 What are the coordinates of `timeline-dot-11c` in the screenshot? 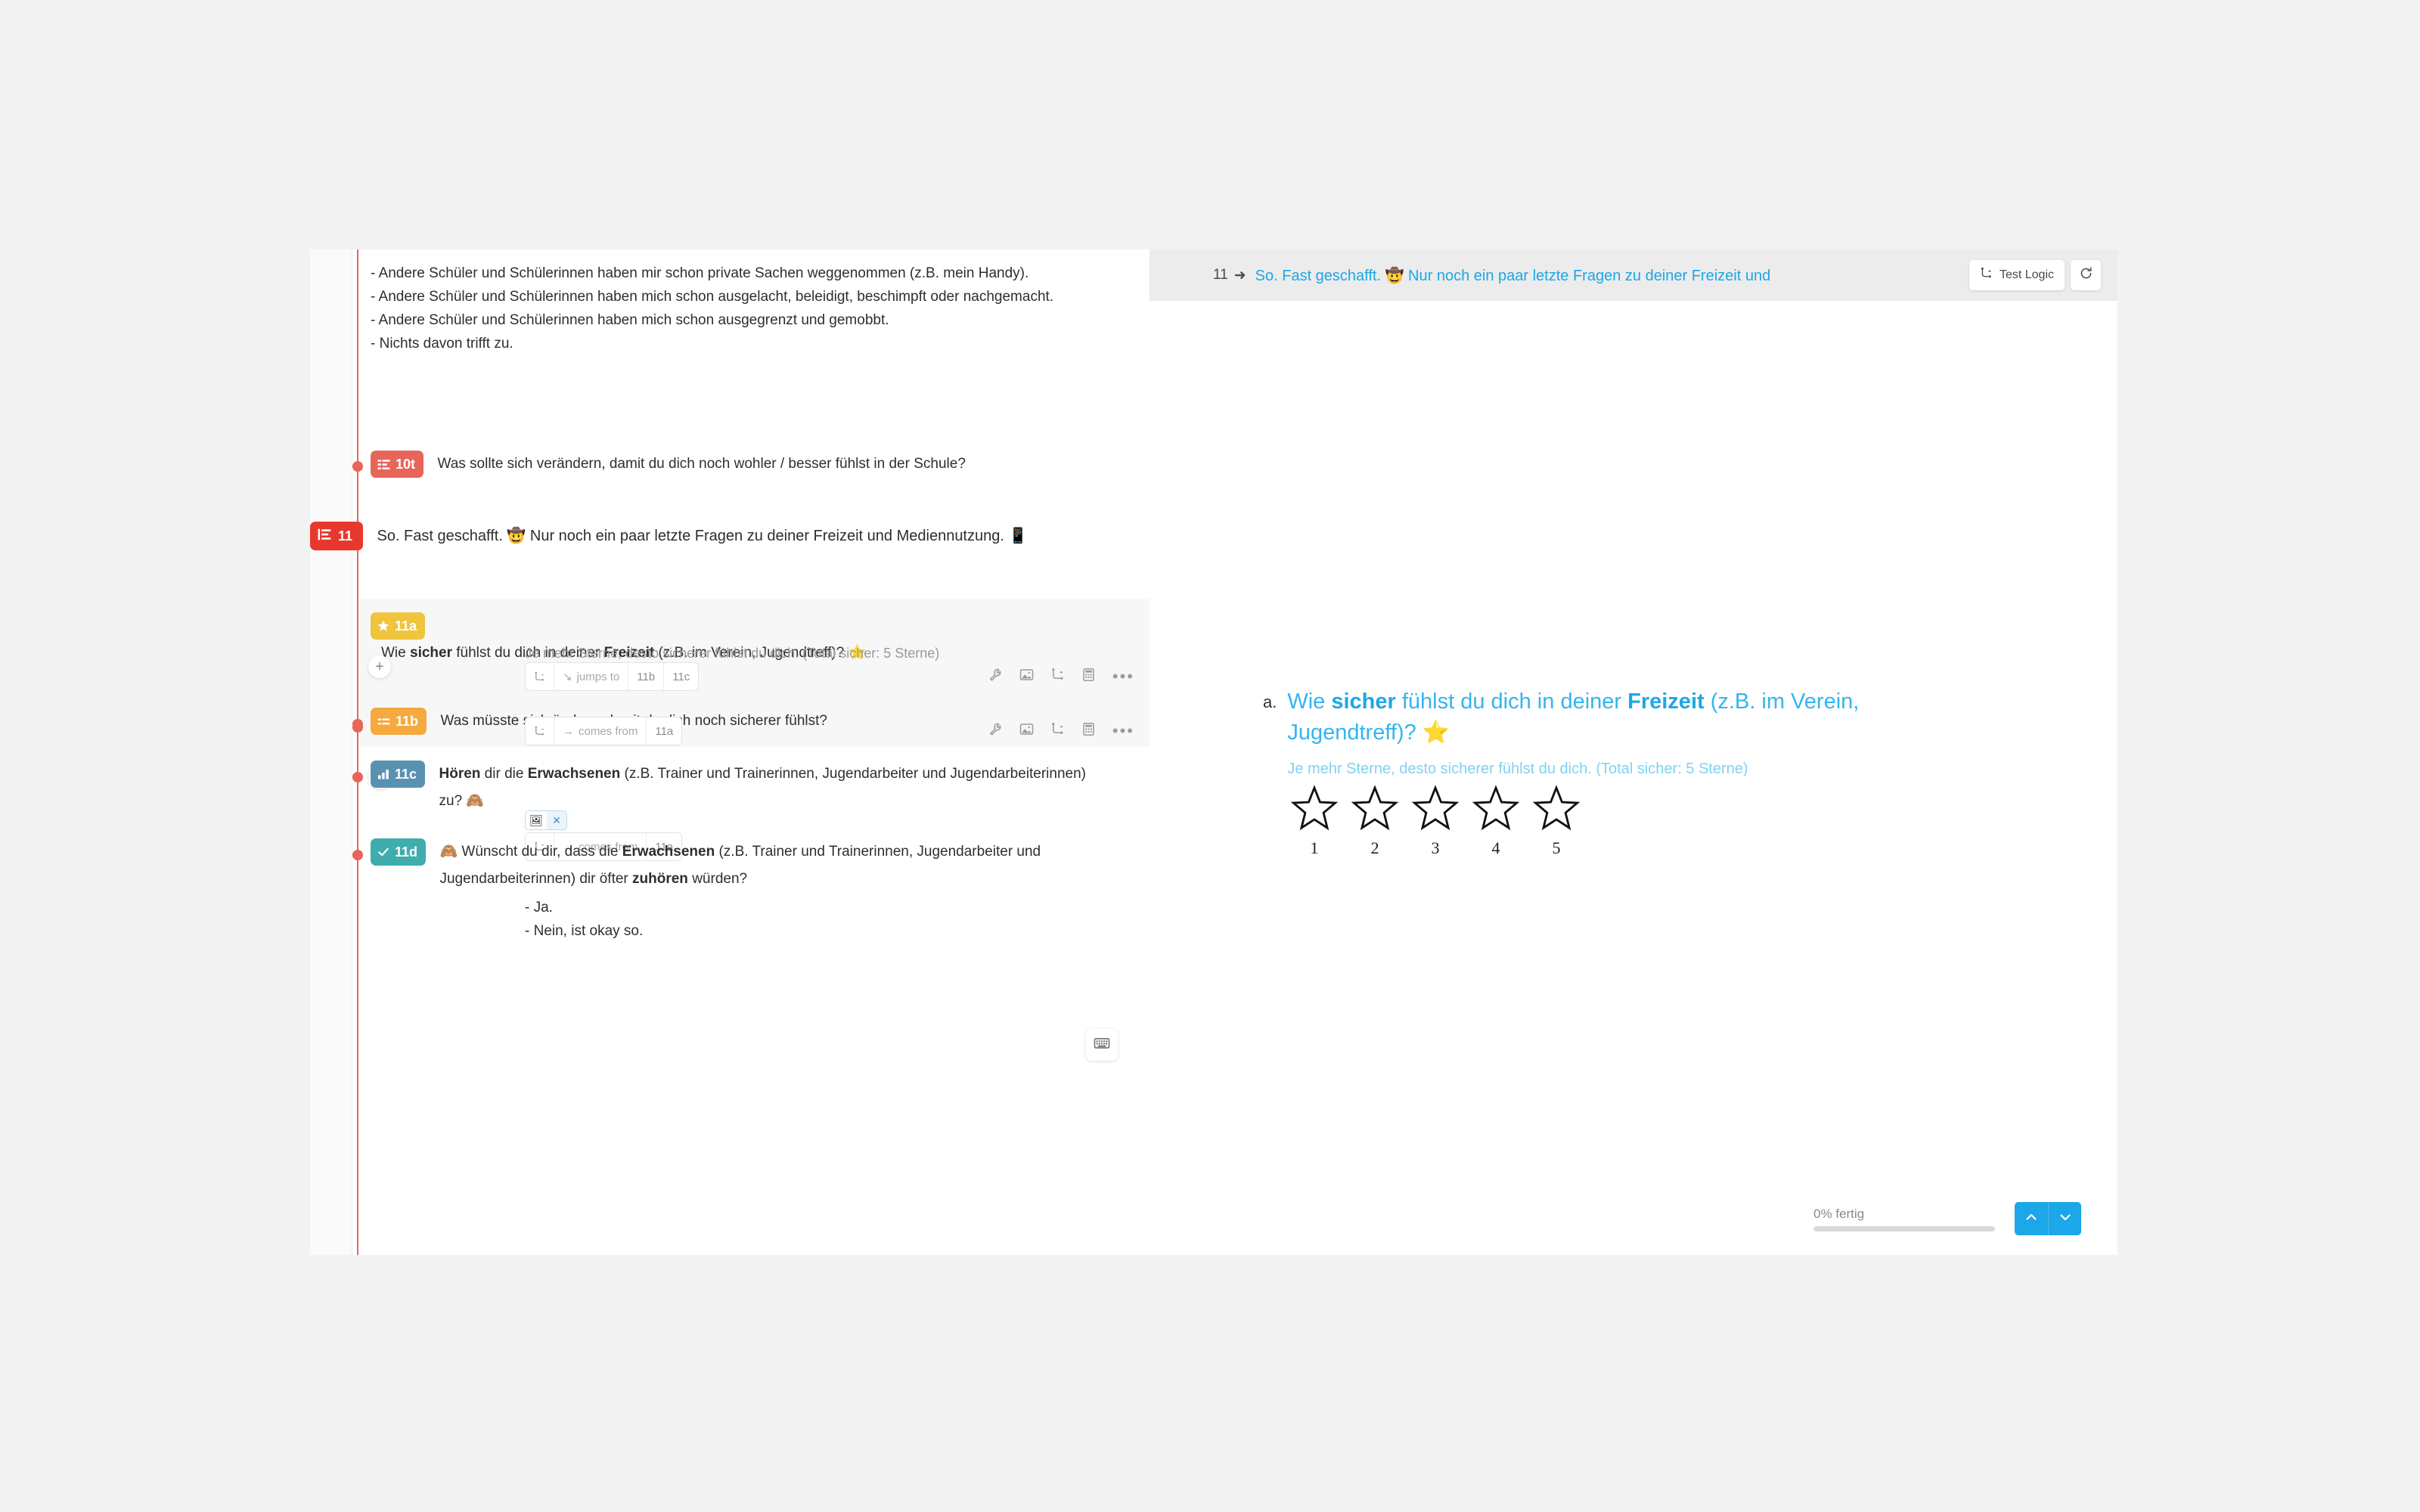 It's located at (357, 777).